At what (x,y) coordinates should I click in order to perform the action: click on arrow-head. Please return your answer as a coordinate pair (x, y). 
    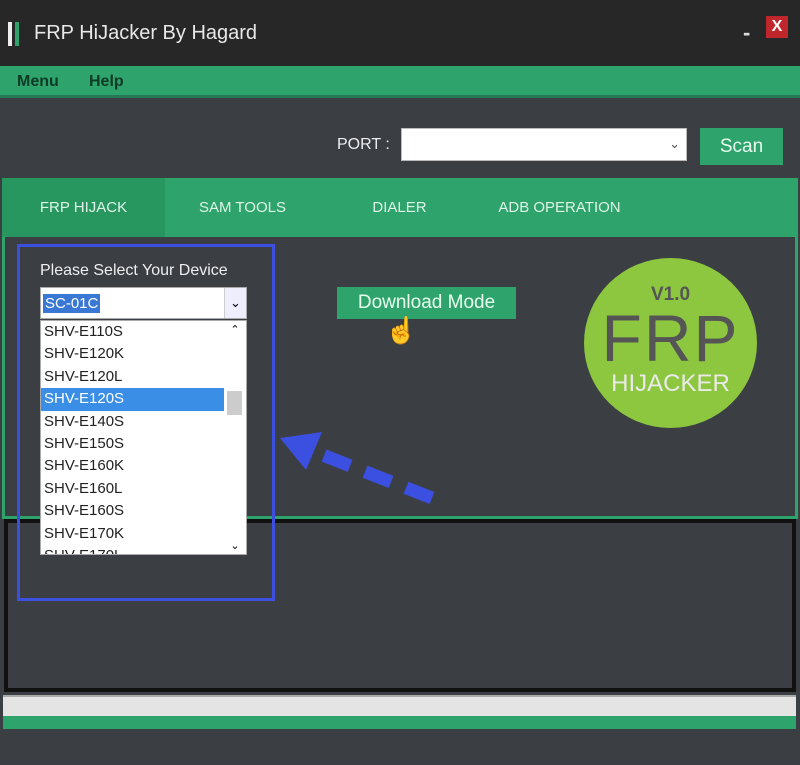
    Looking at the image, I should click on (301, 451).